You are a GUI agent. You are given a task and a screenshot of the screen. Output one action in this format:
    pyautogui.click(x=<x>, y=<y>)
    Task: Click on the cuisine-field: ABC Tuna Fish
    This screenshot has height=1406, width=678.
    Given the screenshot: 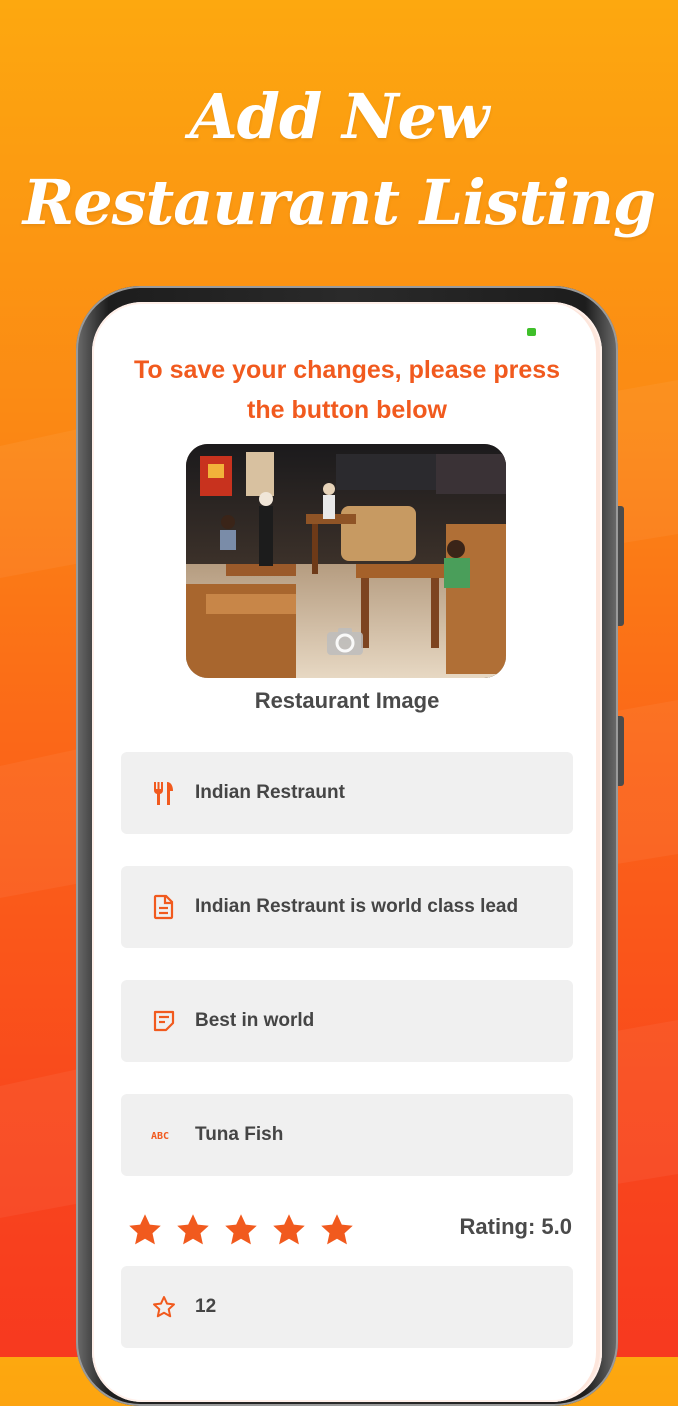 What is the action you would take?
    pyautogui.click(x=347, y=1135)
    